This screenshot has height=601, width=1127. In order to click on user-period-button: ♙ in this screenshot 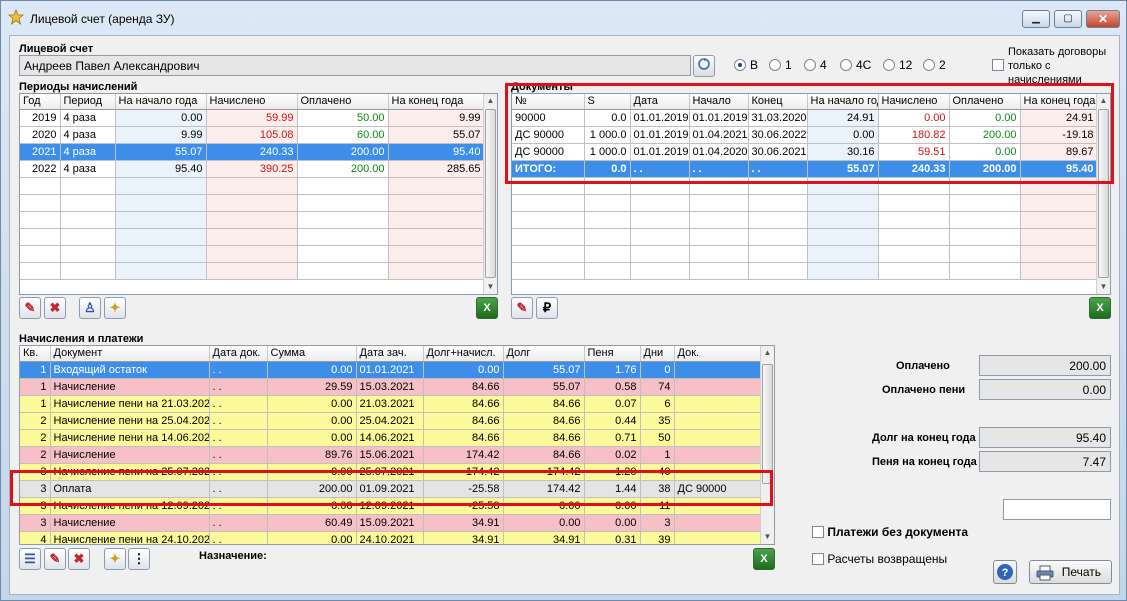, I will do `click(90, 308)`.